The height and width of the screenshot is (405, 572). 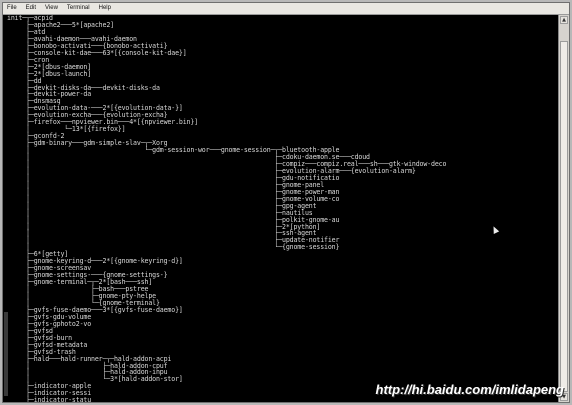 What do you see at coordinates (564, 216) in the screenshot?
I see `scrollbar-thumb` at bounding box center [564, 216].